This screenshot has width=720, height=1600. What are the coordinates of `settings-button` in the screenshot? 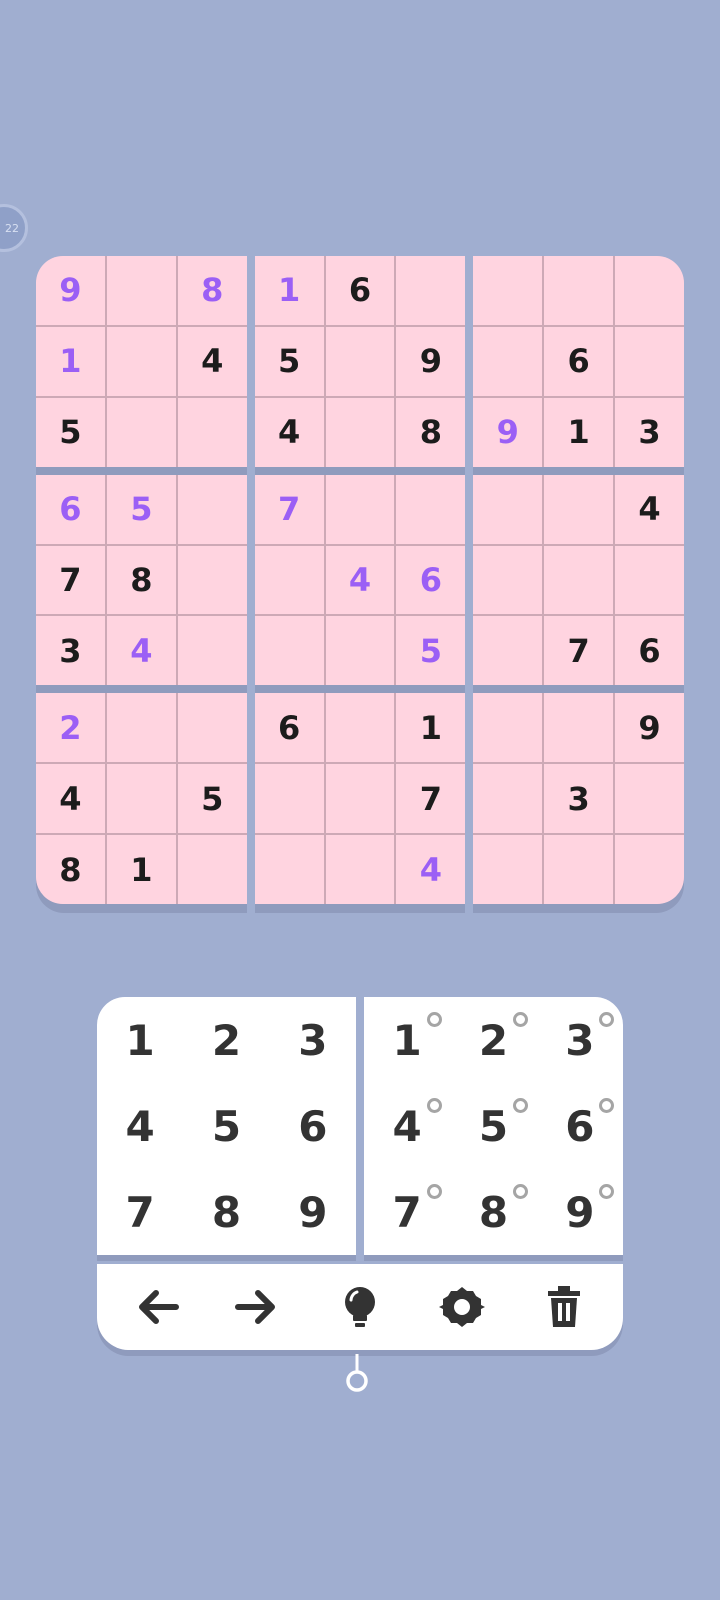 It's located at (462, 1307).